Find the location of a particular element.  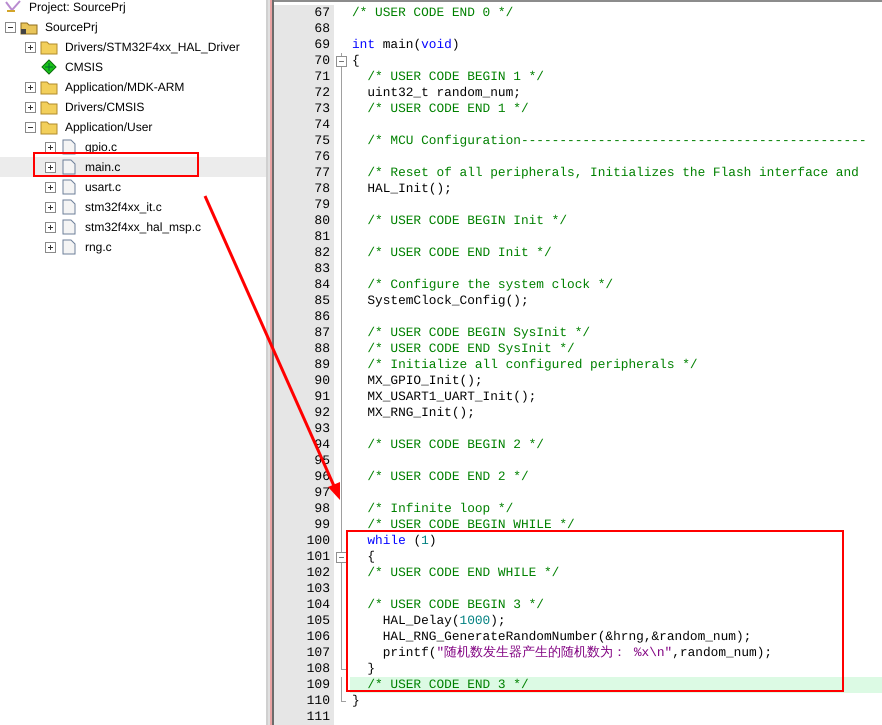

line-number: 89 is located at coordinates (304, 365).